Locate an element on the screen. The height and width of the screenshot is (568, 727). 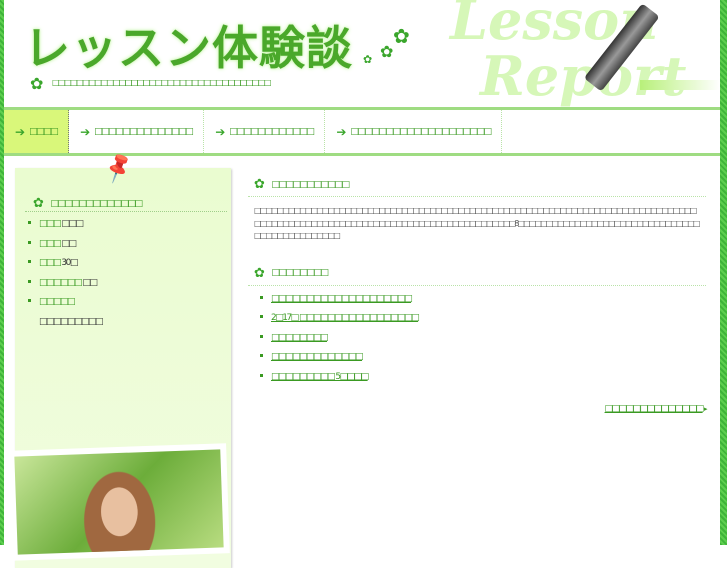
list-item: □□□□□ is located at coordinates (65, 306).